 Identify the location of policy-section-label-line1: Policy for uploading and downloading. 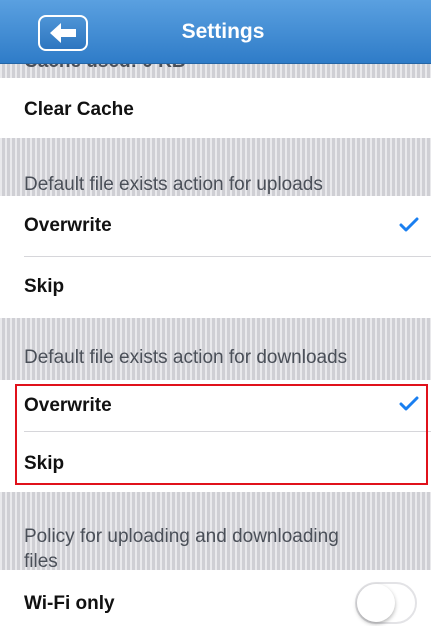
(181, 536).